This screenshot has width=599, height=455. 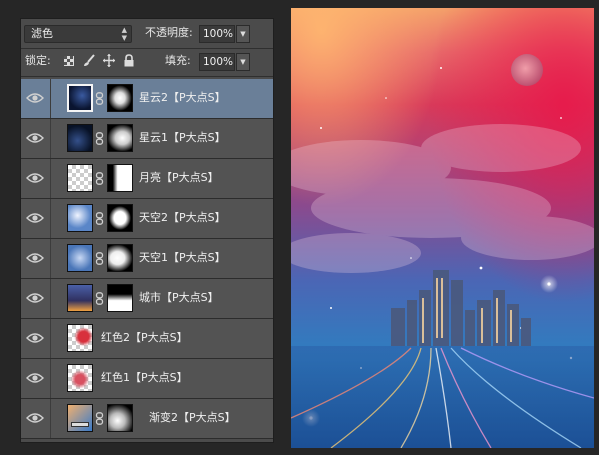 I want to click on layer-row: 渐变2【P大点S】, so click(x=147, y=419).